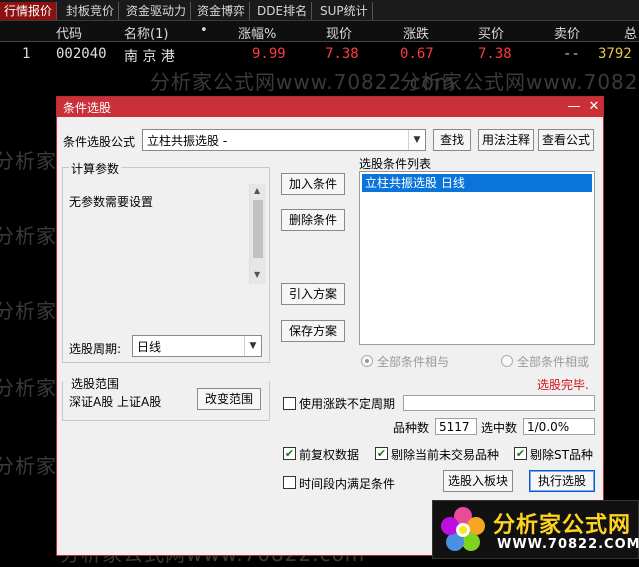 This screenshot has width=639, height=567. What do you see at coordinates (229, 399) in the screenshot?
I see `change-range-button: 改变范围` at bounding box center [229, 399].